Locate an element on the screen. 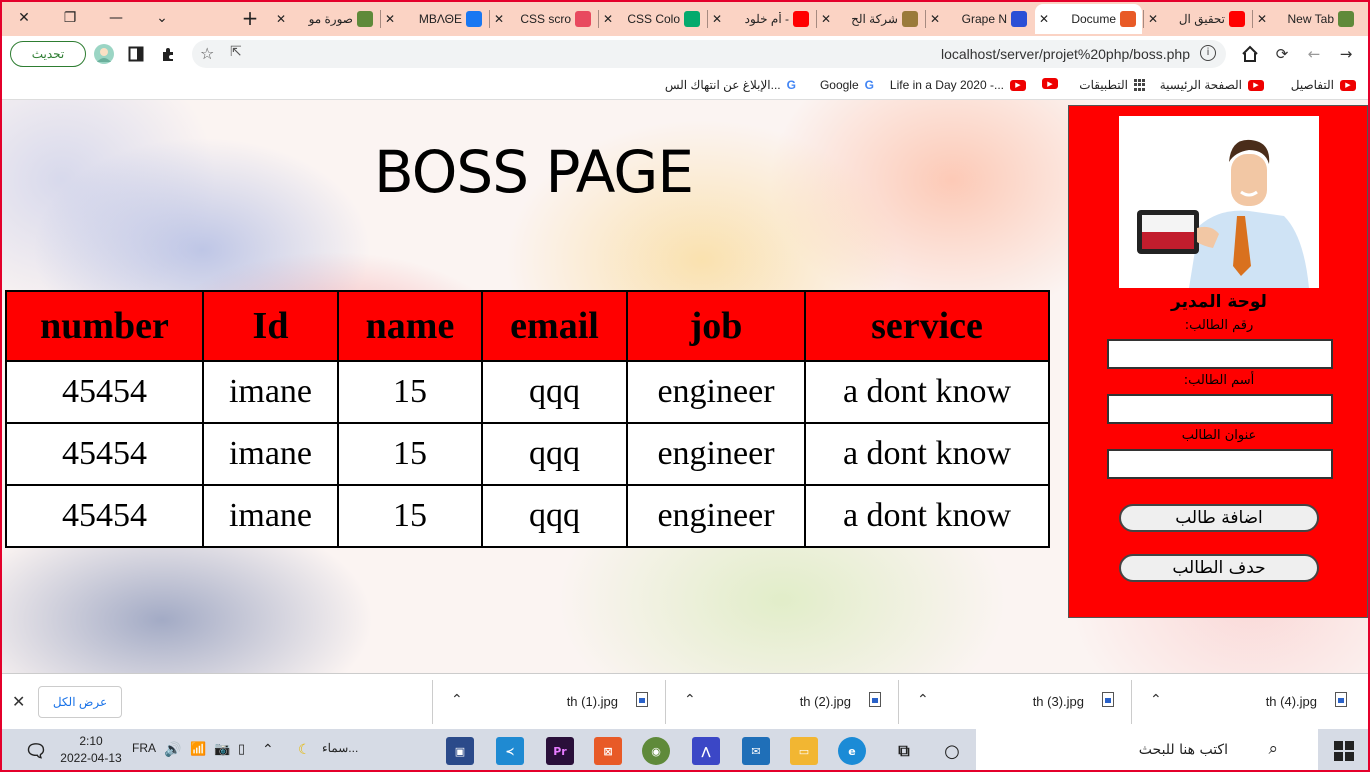 The height and width of the screenshot is (772, 1370). reload-icon: ⟳ is located at coordinates (1282, 54).